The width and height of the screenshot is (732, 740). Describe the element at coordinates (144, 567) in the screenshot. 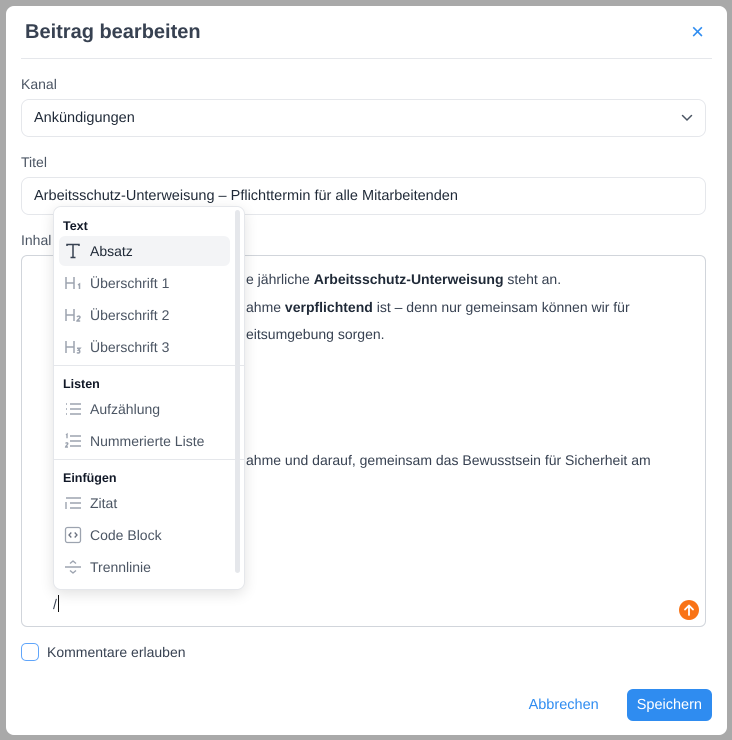

I see `menu-item: Trennlinie` at that location.